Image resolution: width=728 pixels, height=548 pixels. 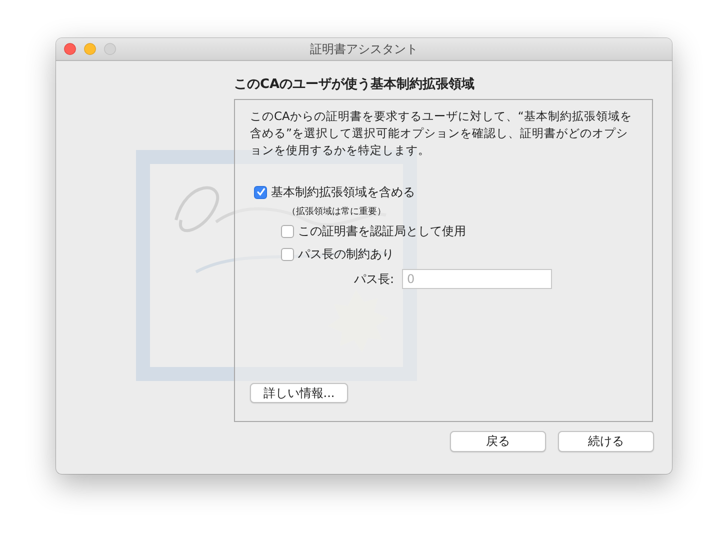 What do you see at coordinates (606, 441) in the screenshot?
I see `footer-button: 続ける` at bounding box center [606, 441].